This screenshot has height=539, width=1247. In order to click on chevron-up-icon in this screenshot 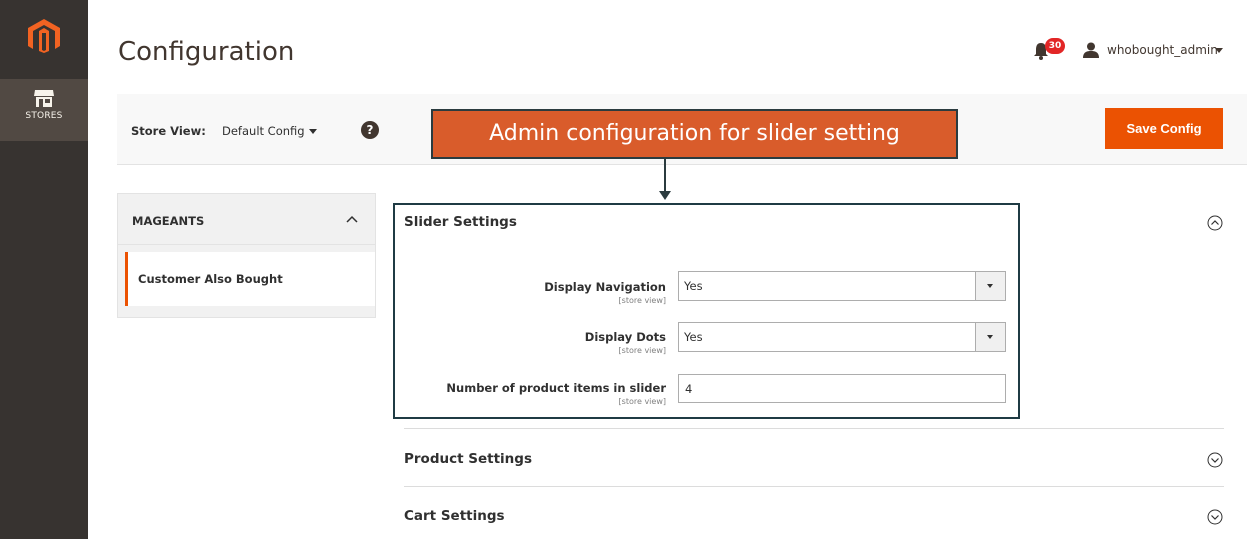, I will do `click(352, 219)`.